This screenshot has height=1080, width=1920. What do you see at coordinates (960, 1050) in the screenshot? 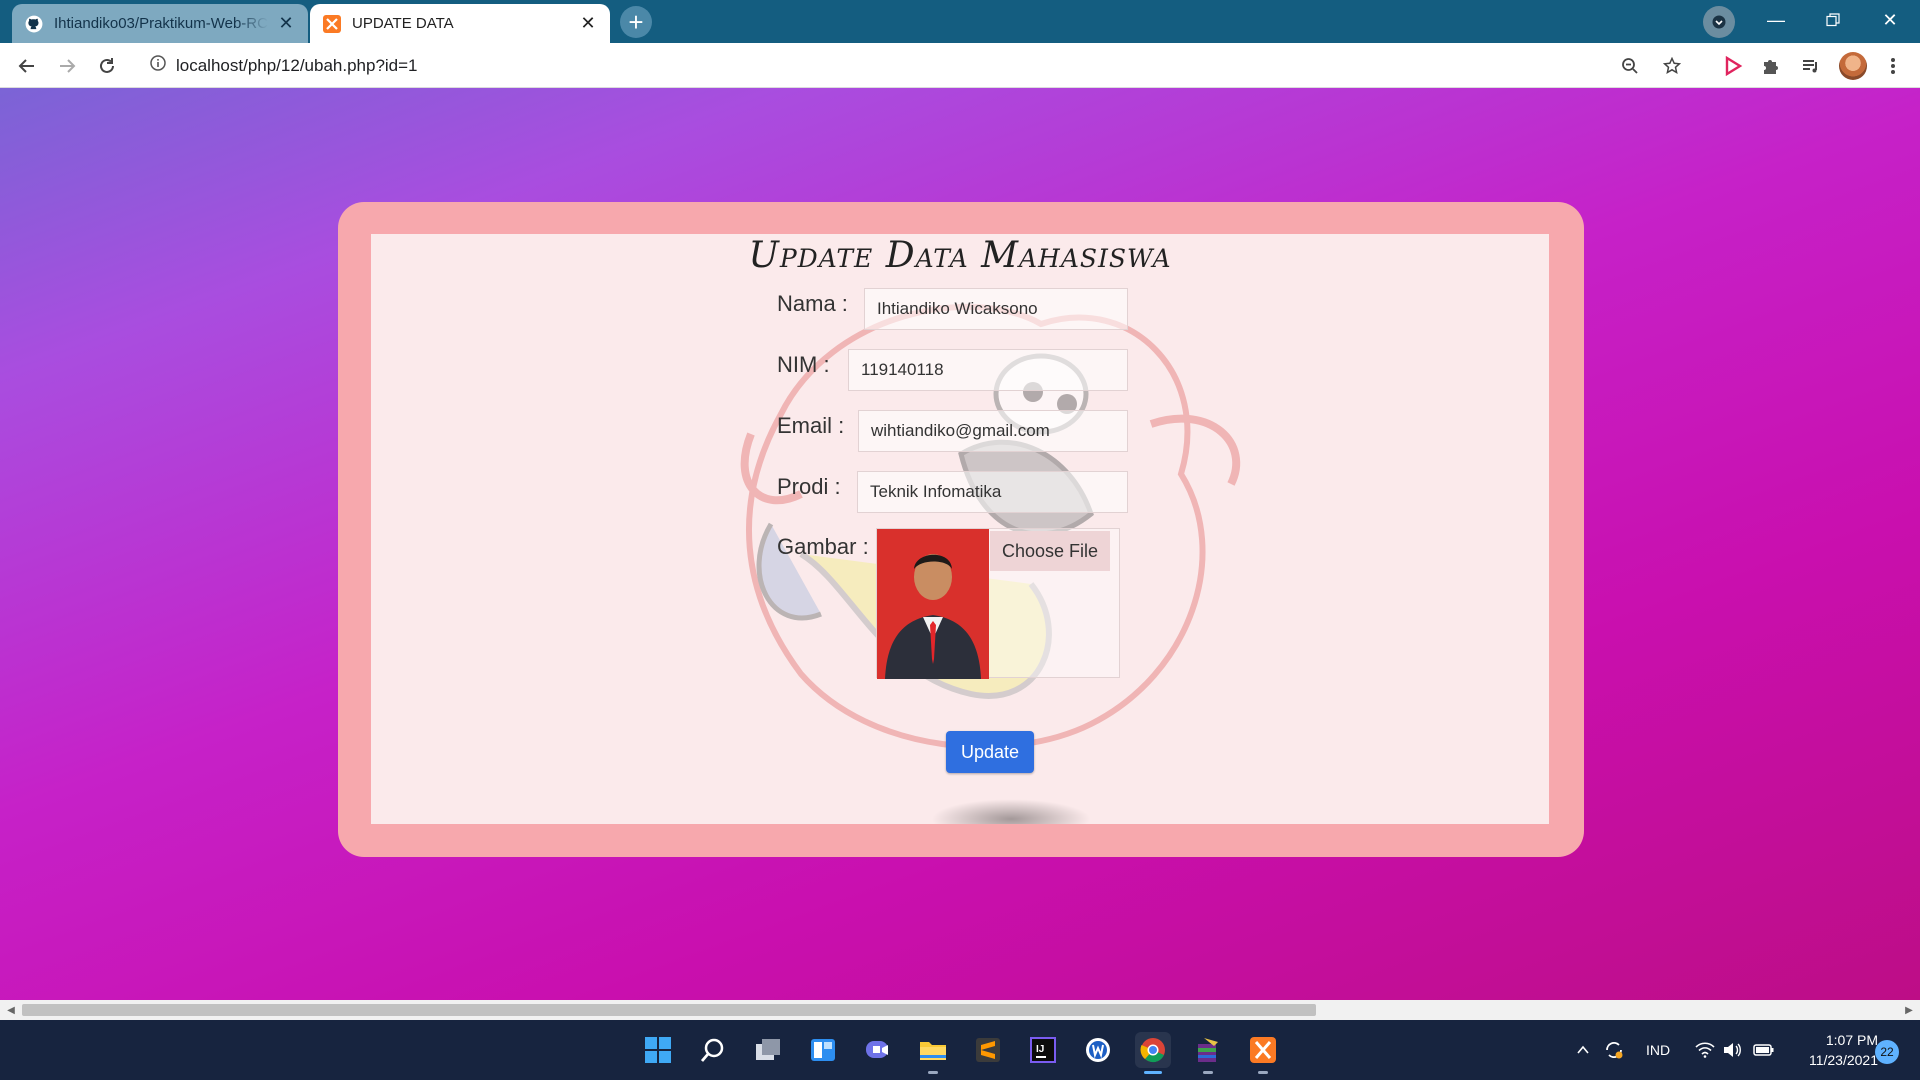
I see `taskbar: IJ IND 1:07 PM 11/23/2021 22` at bounding box center [960, 1050].